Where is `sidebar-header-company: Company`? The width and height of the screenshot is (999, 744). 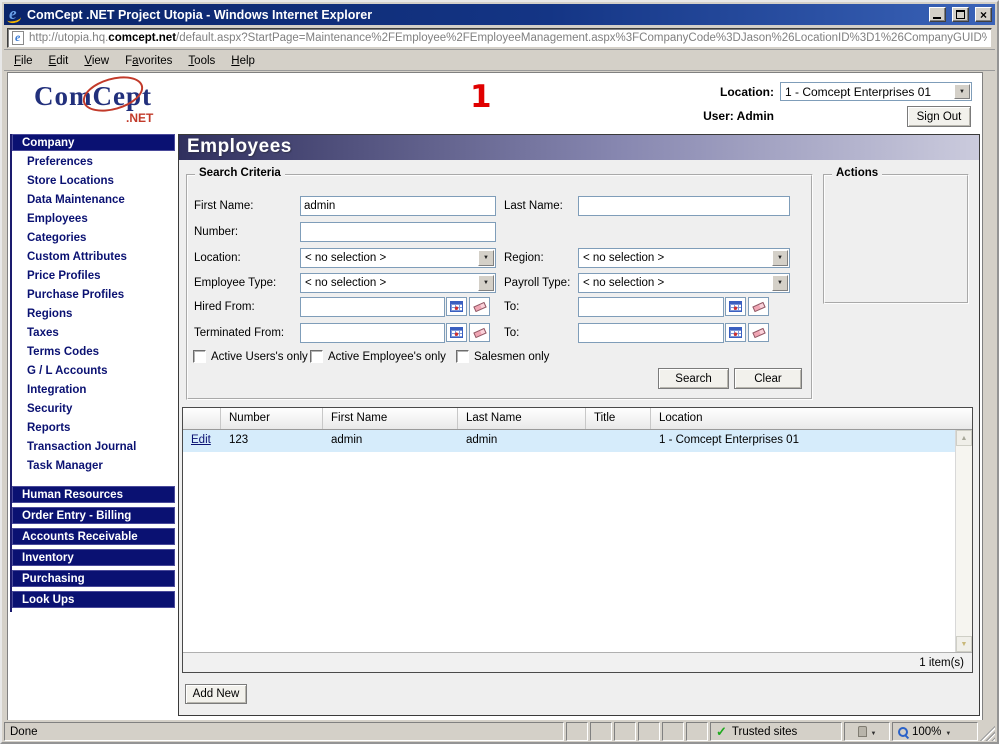 sidebar-header-company: Company is located at coordinates (93, 142).